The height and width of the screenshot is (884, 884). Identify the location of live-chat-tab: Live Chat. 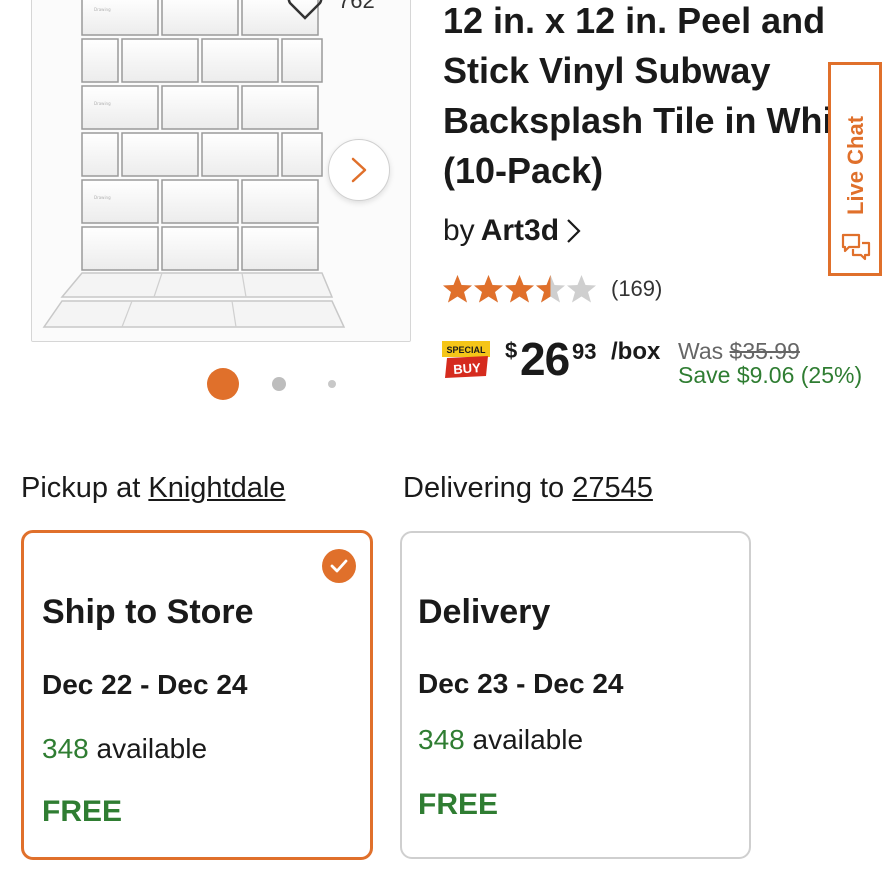
(855, 169).